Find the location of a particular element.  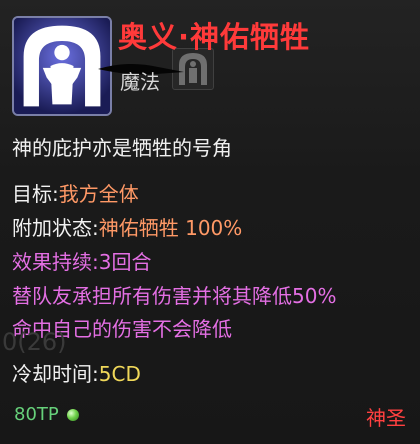

duration-row: 效果持续:3回合 is located at coordinates (81, 260).